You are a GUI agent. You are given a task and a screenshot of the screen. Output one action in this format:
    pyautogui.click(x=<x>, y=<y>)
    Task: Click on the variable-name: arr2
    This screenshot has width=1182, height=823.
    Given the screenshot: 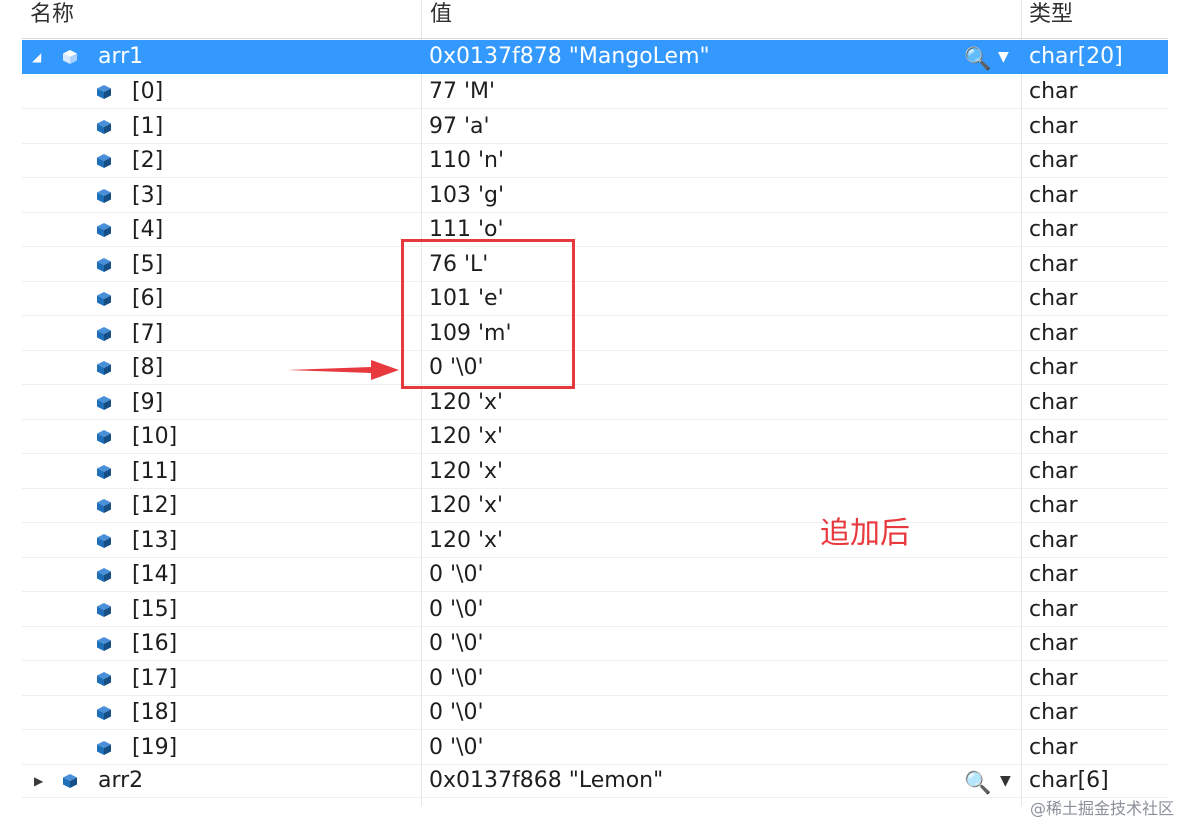 What is the action you would take?
    pyautogui.click(x=121, y=780)
    